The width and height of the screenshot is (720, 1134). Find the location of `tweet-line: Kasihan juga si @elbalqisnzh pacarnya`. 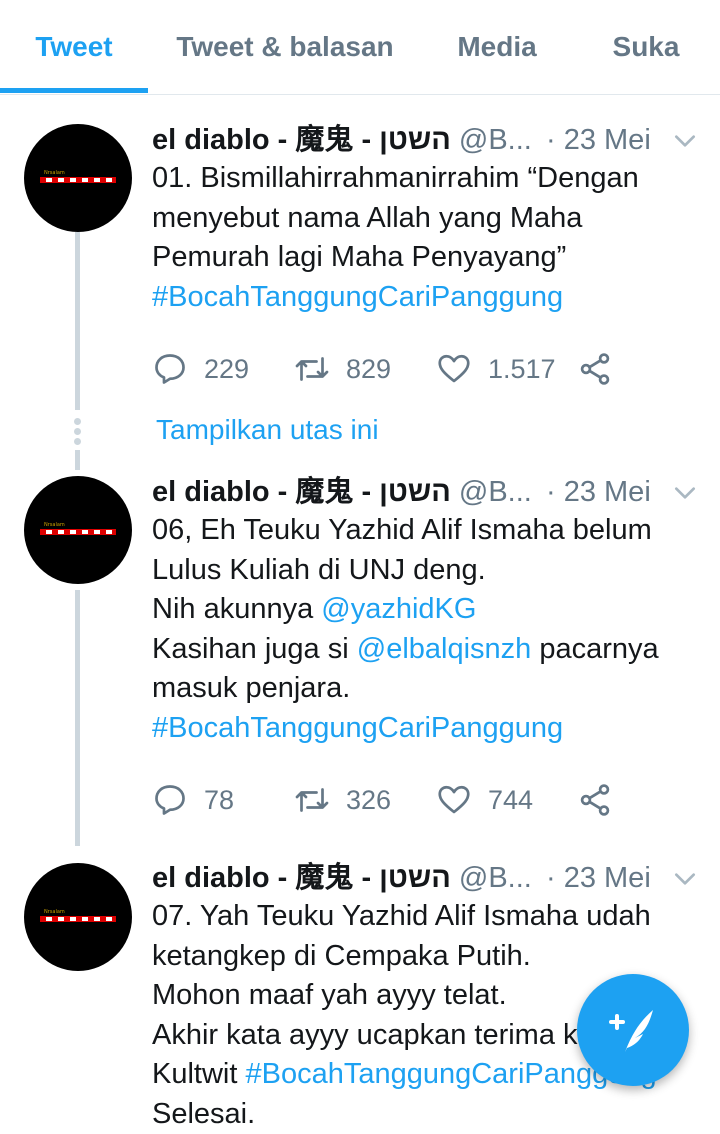

tweet-line: Kasihan juga si @elbalqisnzh pacarnya is located at coordinates (432, 650).